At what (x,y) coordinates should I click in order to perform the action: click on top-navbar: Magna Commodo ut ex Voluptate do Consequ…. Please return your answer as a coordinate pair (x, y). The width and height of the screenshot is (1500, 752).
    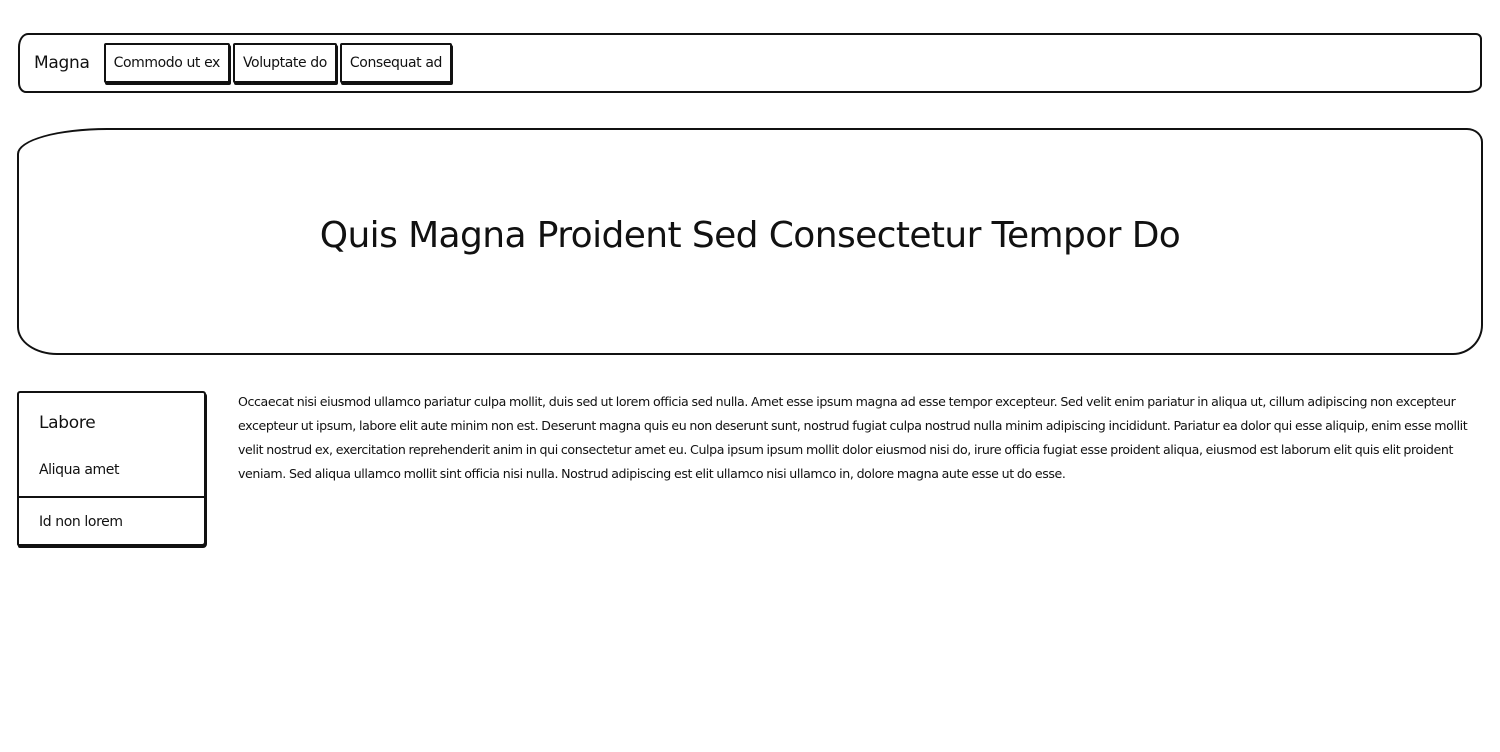
    Looking at the image, I should click on (750, 63).